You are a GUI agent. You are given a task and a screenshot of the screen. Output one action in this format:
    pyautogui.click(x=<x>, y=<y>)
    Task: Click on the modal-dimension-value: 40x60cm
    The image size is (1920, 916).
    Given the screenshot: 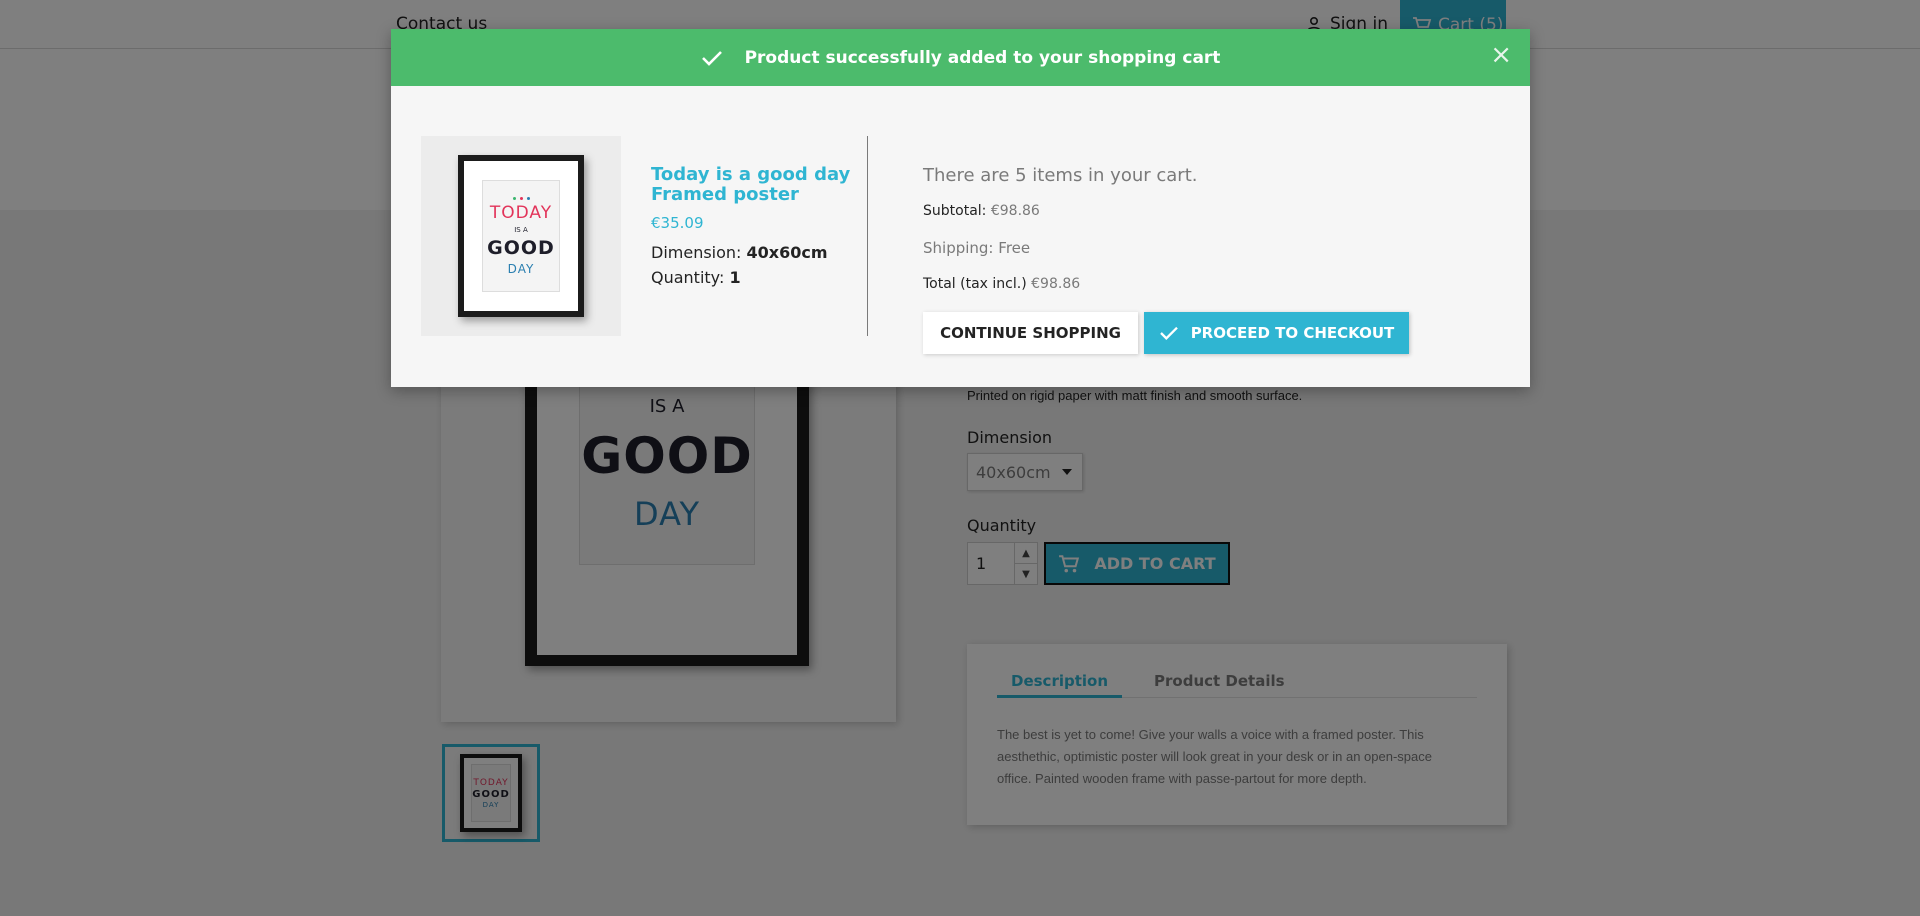 What is the action you would take?
    pyautogui.click(x=787, y=252)
    